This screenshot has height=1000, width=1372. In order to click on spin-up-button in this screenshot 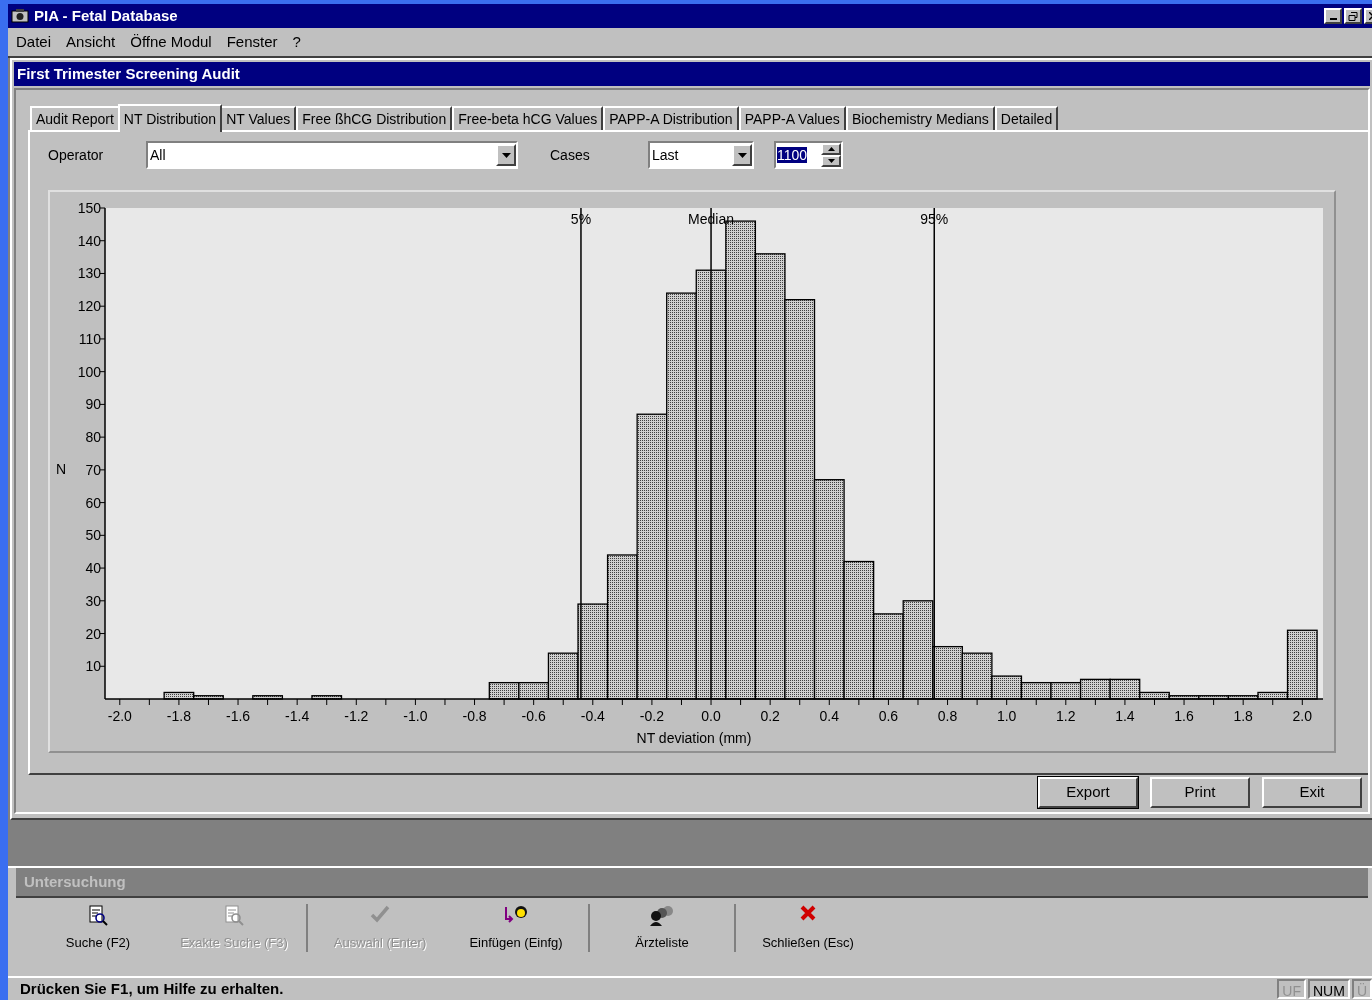, I will do `click(831, 149)`.